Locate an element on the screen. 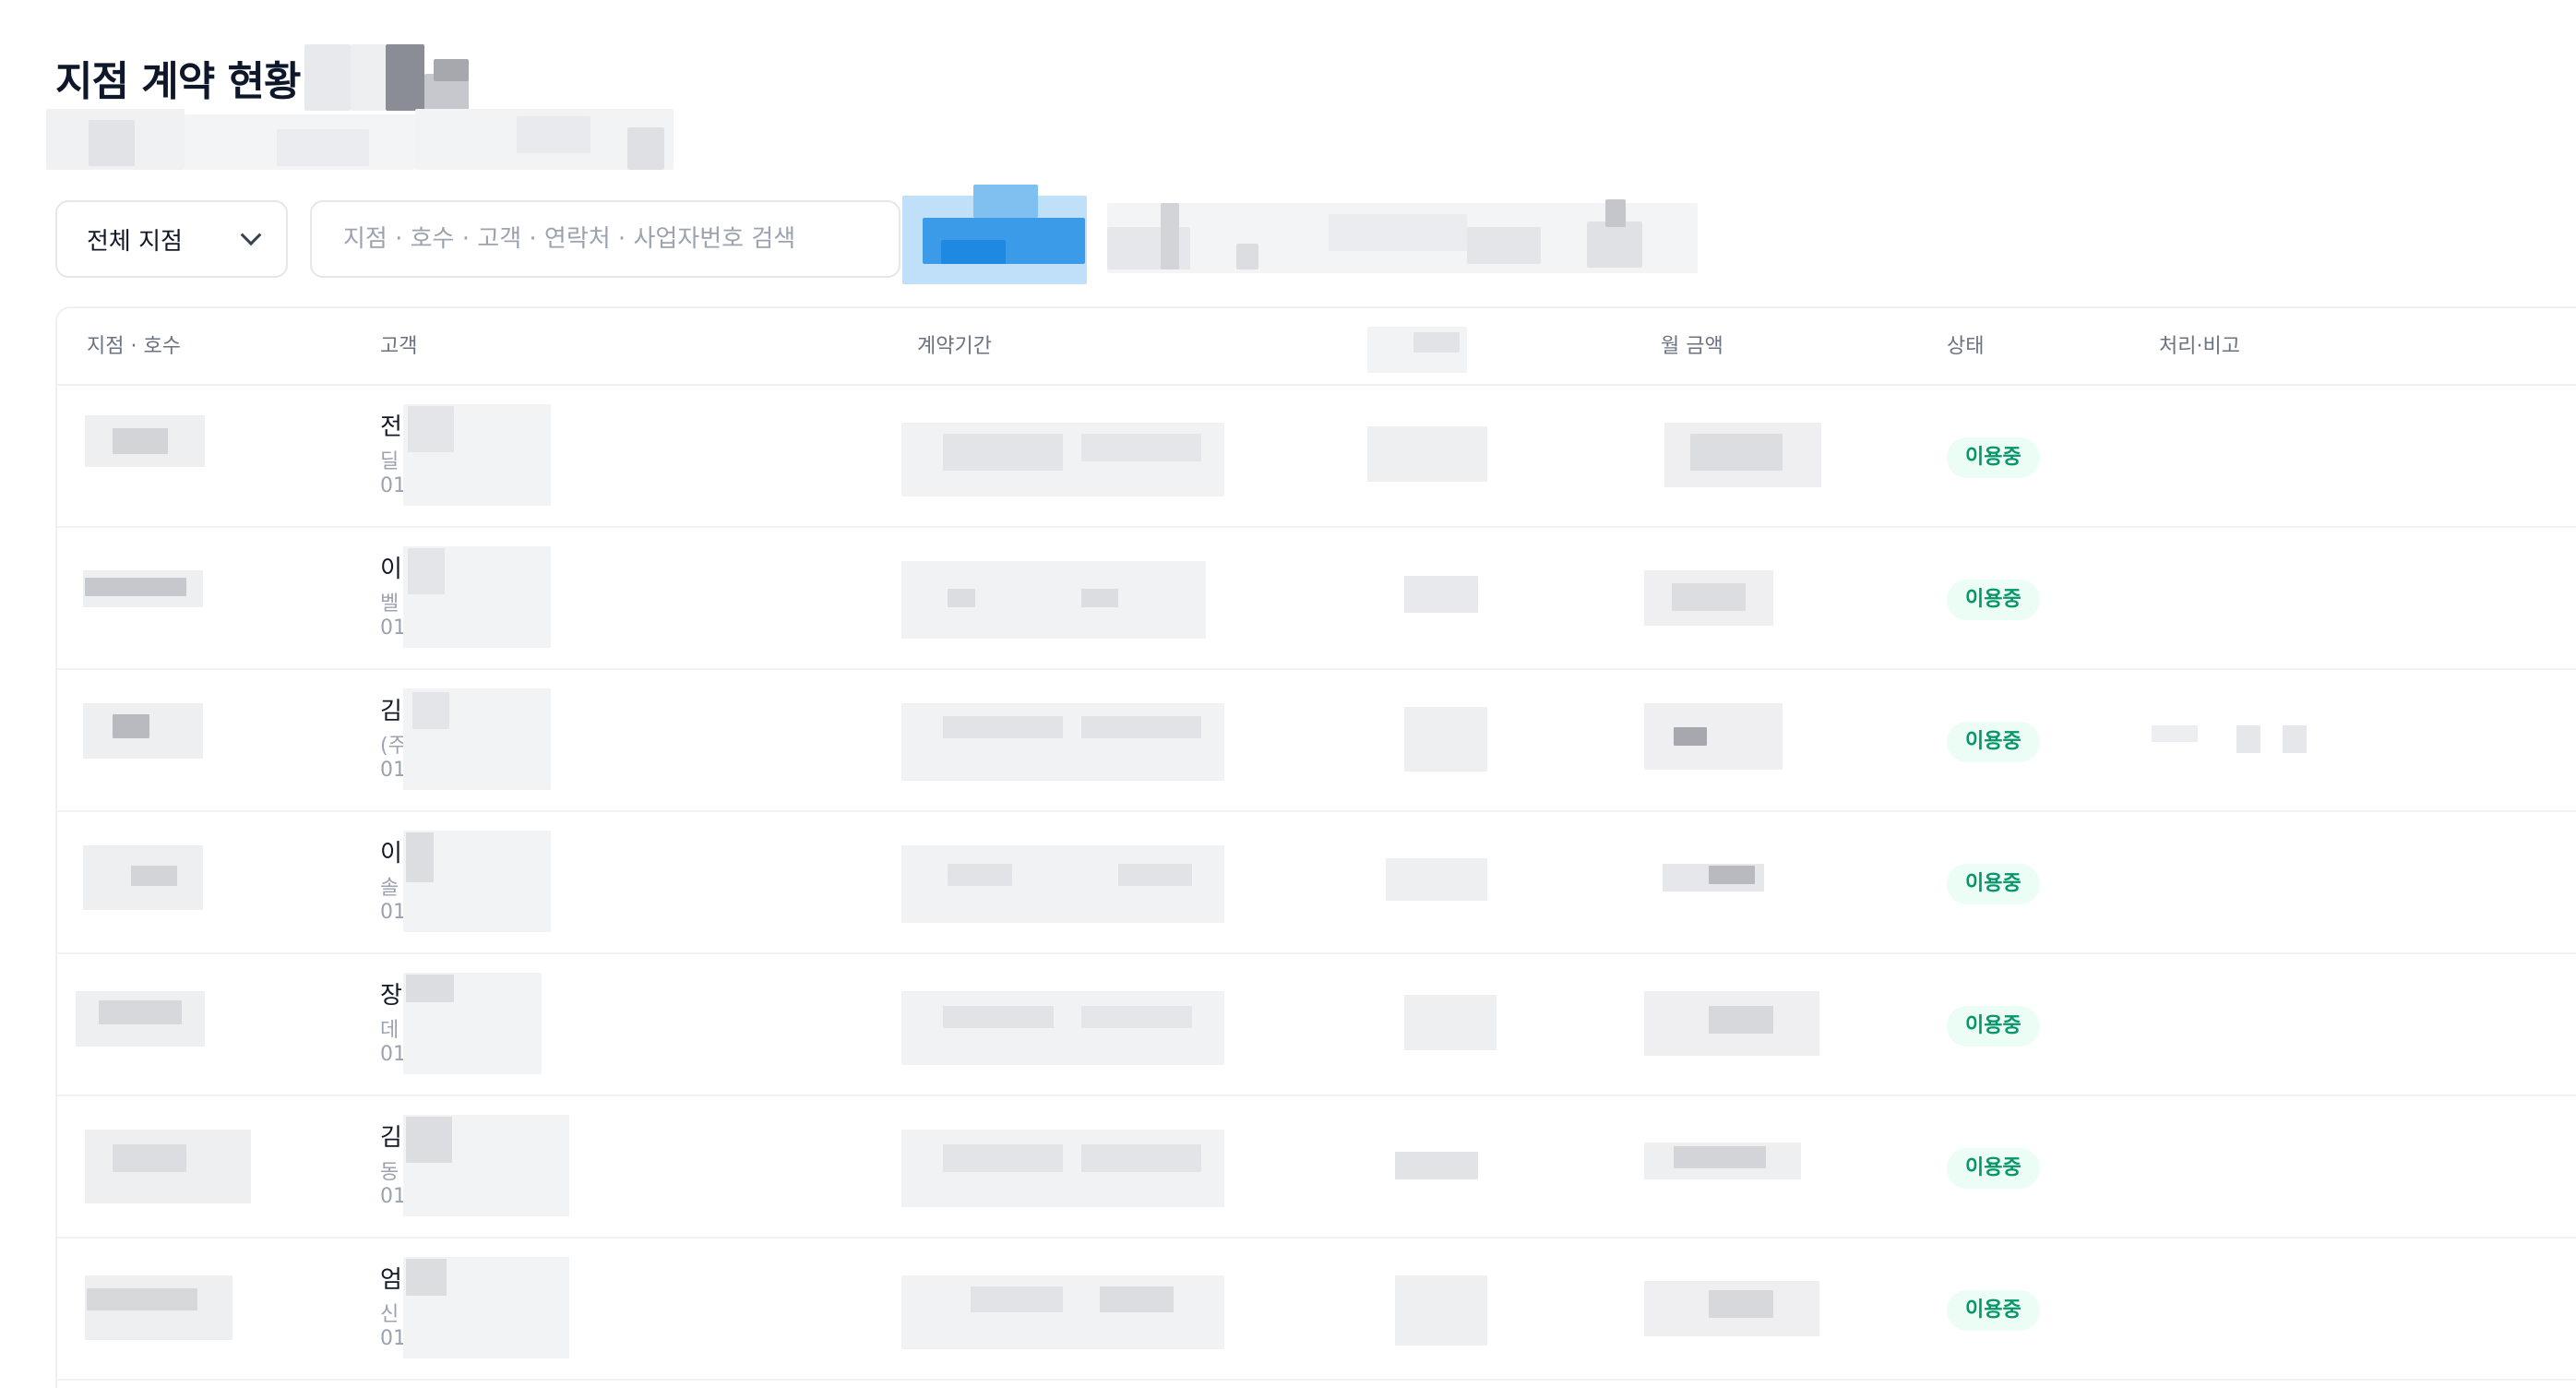 The height and width of the screenshot is (1388, 2576). customer-company: 신 is located at coordinates (390, 1314).